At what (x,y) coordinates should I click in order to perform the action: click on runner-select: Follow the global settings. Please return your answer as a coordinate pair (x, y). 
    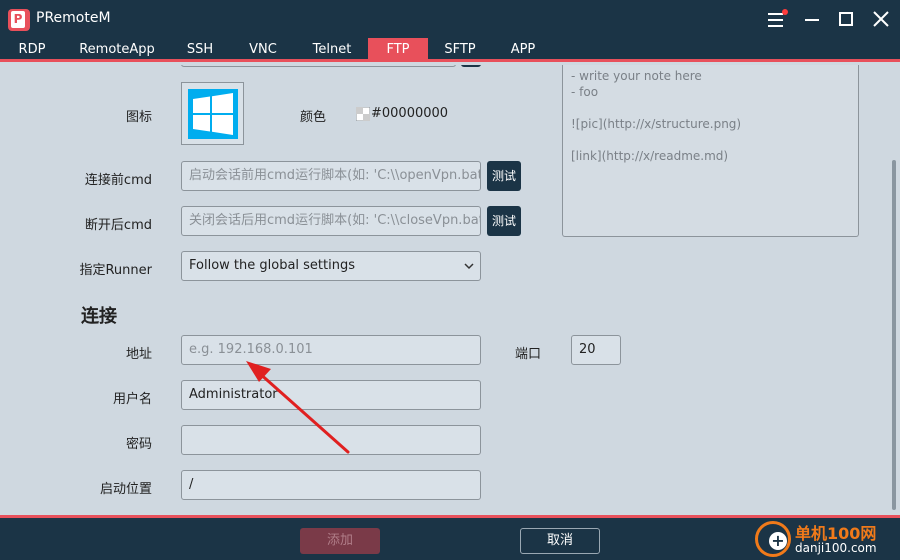
    Looking at the image, I should click on (331, 266).